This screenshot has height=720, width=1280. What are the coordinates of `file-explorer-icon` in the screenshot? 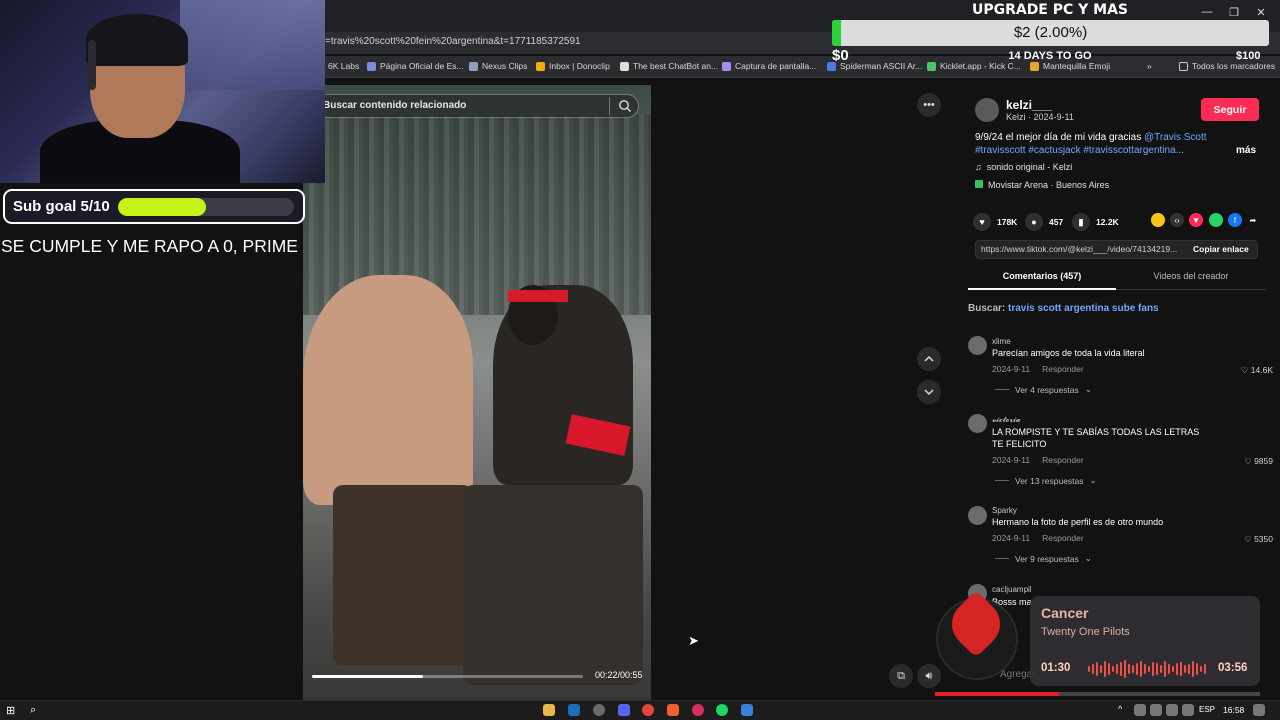 It's located at (549, 710).